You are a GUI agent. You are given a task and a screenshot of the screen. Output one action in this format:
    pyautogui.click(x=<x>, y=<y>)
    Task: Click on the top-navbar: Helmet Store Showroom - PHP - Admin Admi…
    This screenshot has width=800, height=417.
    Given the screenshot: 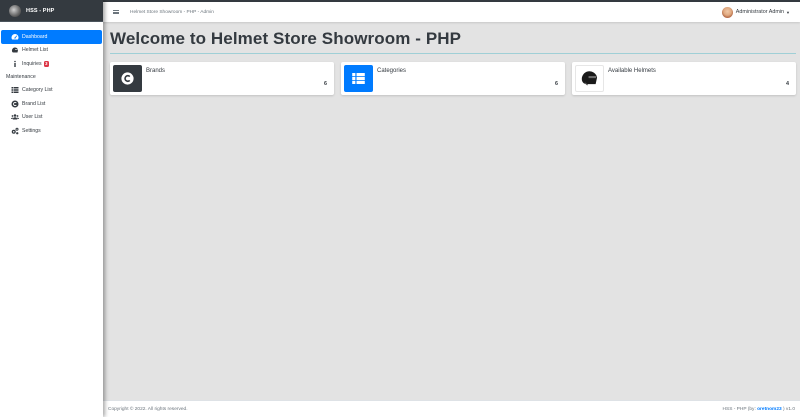 What is the action you would take?
    pyautogui.click(x=451, y=12)
    